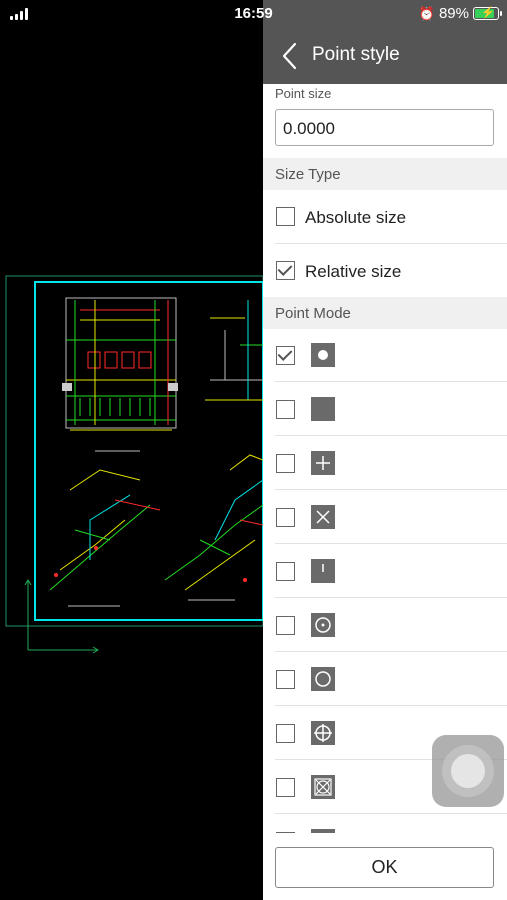 The width and height of the screenshot is (507, 900). I want to click on size-type-header: Size Type, so click(385, 174).